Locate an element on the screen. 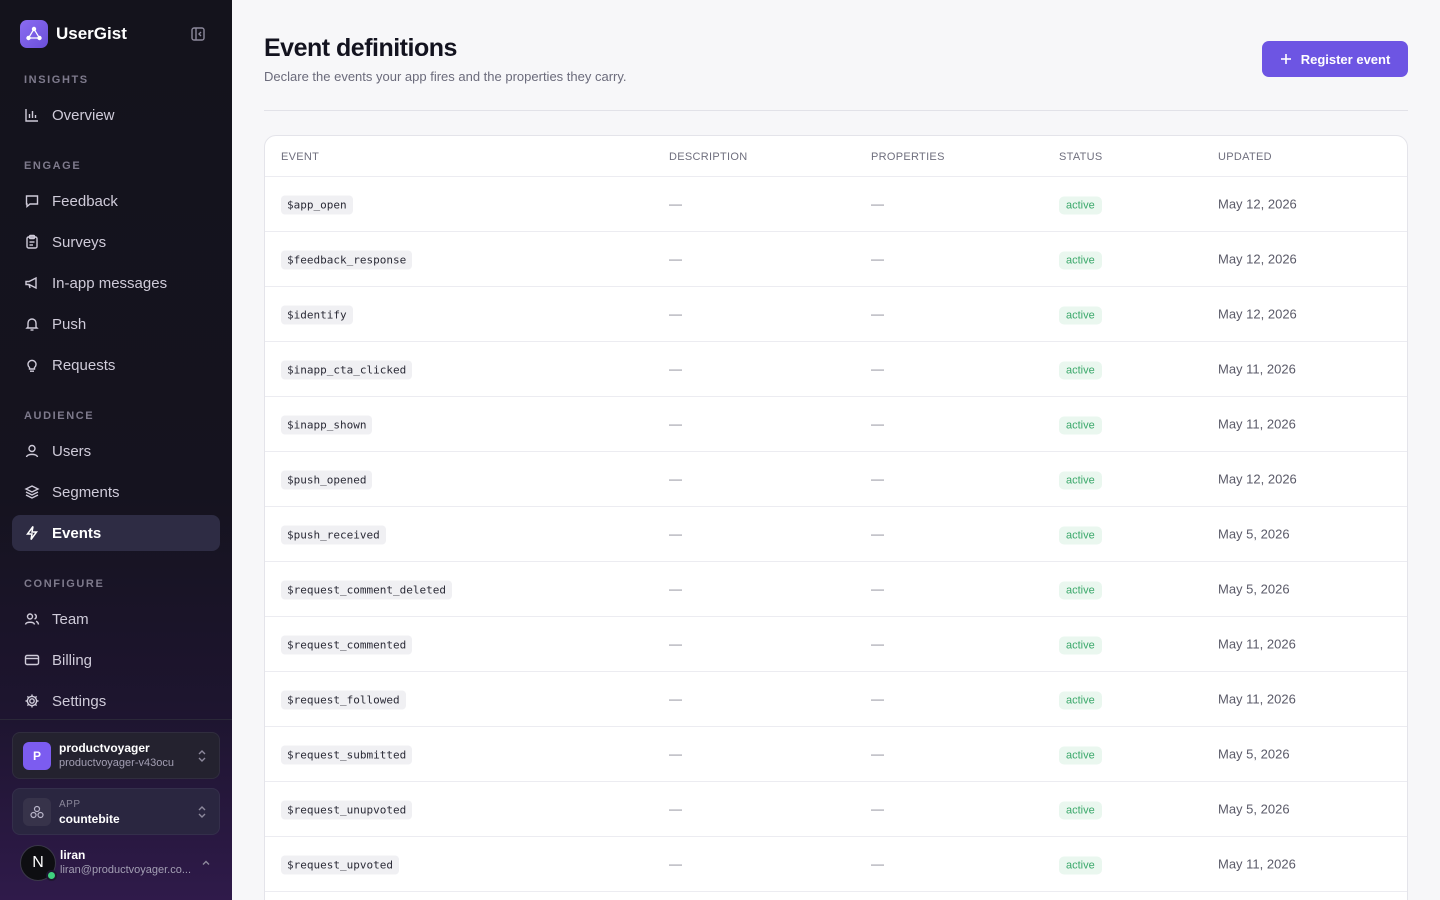 The width and height of the screenshot is (1440, 900). user-avatar: N is located at coordinates (38, 863).